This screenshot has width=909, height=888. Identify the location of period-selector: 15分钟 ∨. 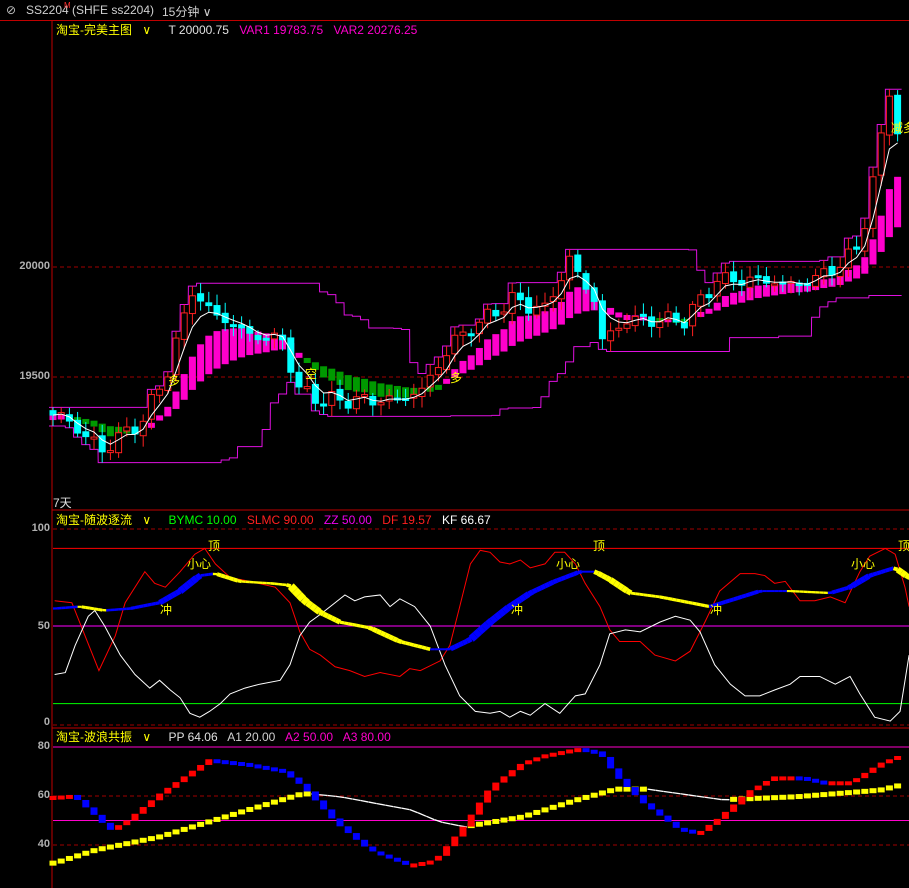
(187, 11).